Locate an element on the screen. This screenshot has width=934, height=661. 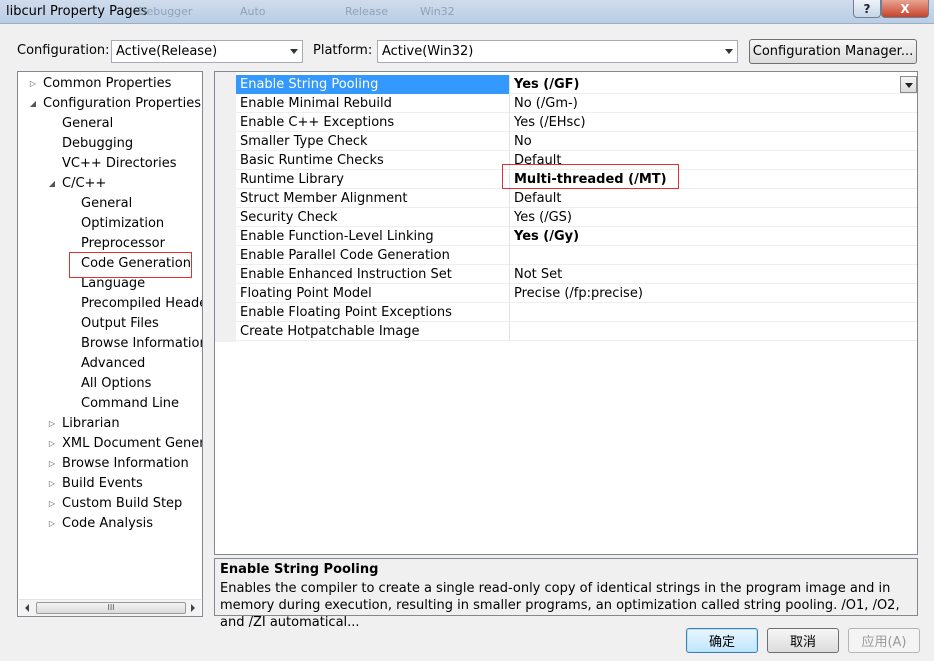
tree-item: ▷ Build Events is located at coordinates (110, 484).